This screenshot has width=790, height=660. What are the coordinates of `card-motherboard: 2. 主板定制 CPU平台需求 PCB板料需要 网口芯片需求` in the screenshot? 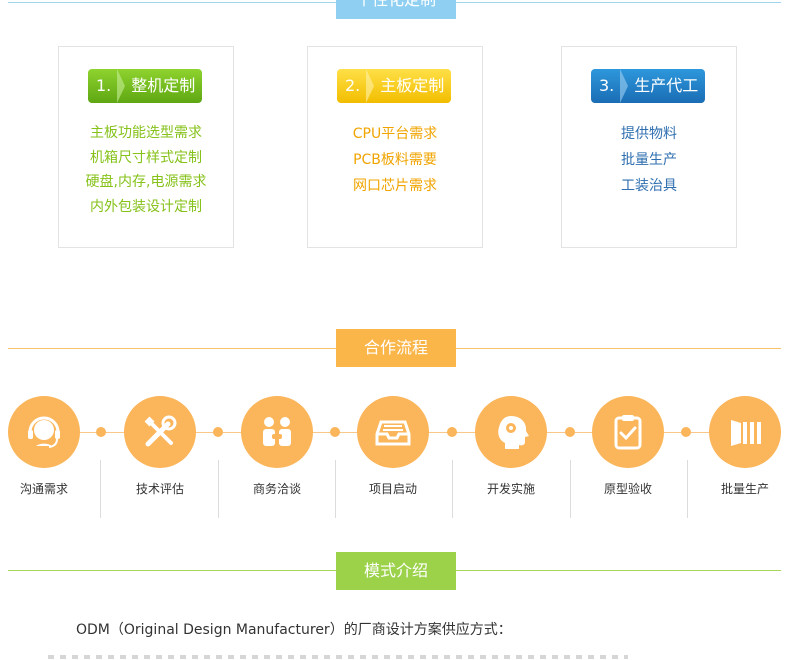 It's located at (395, 147).